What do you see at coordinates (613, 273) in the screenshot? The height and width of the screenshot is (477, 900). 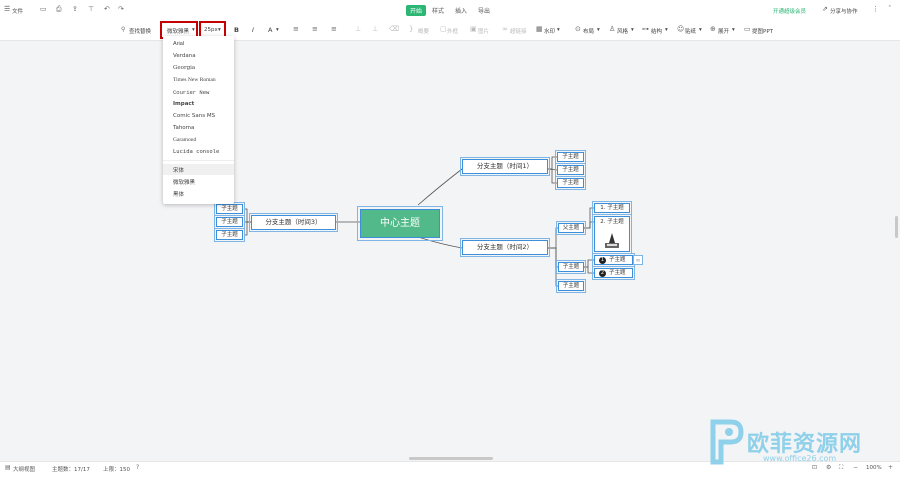 I see `subtopic-with-icon: 2 子主题` at bounding box center [613, 273].